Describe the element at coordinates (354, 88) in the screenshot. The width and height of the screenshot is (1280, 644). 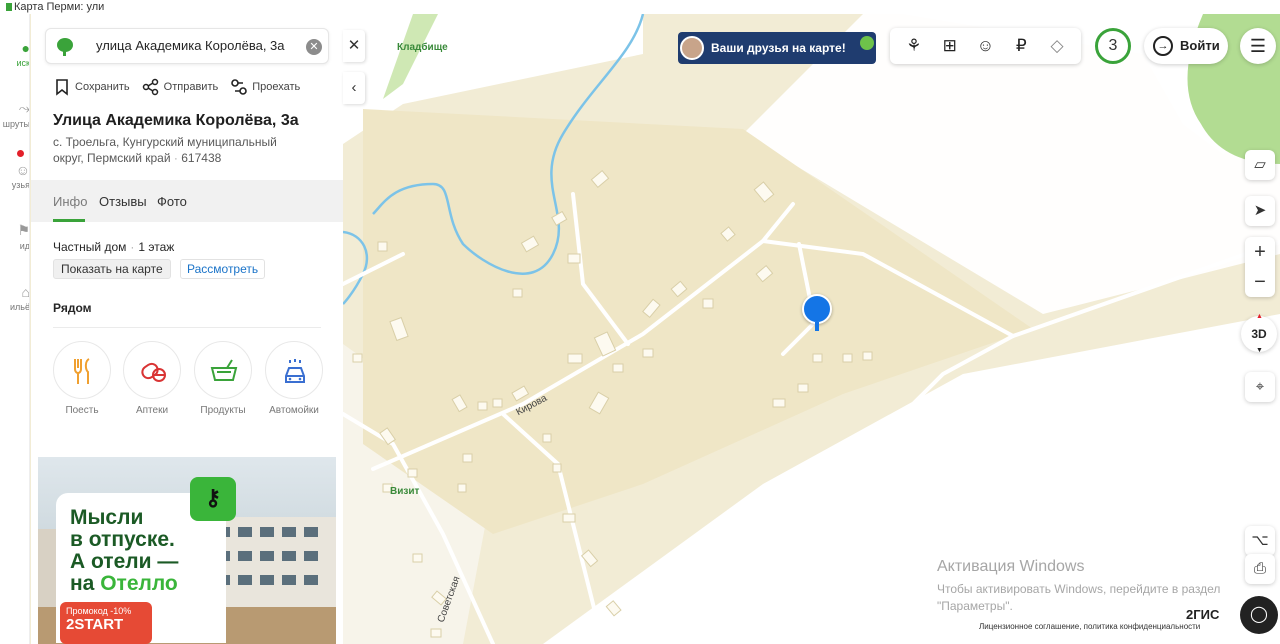
I see `collapse-panel-button: ‹` at that location.